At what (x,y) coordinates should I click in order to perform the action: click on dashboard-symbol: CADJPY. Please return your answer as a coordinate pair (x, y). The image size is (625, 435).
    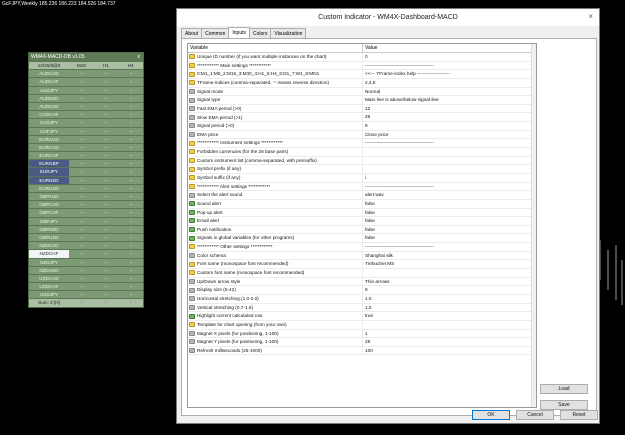
    Looking at the image, I should click on (49, 122).